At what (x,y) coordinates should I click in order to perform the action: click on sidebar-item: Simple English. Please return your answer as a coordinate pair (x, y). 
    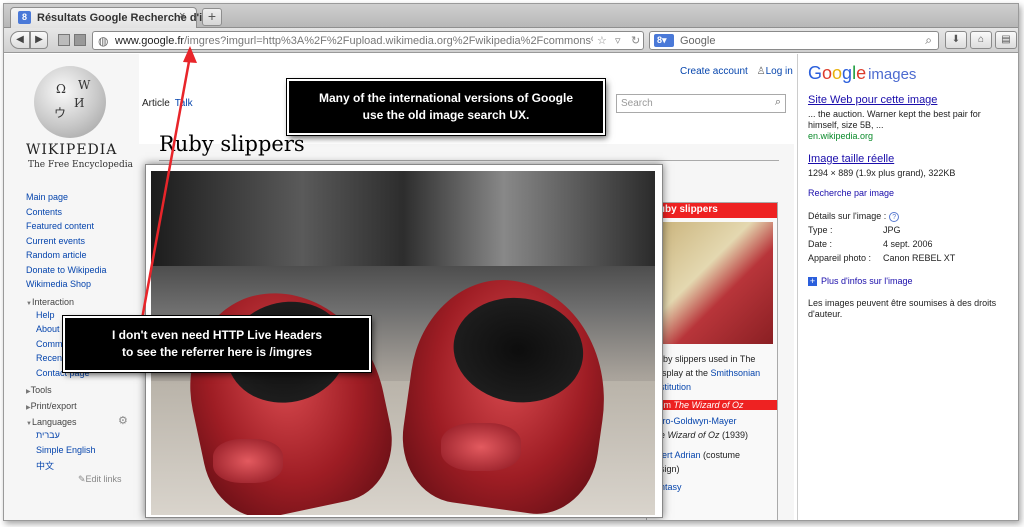
    Looking at the image, I should click on (81, 452).